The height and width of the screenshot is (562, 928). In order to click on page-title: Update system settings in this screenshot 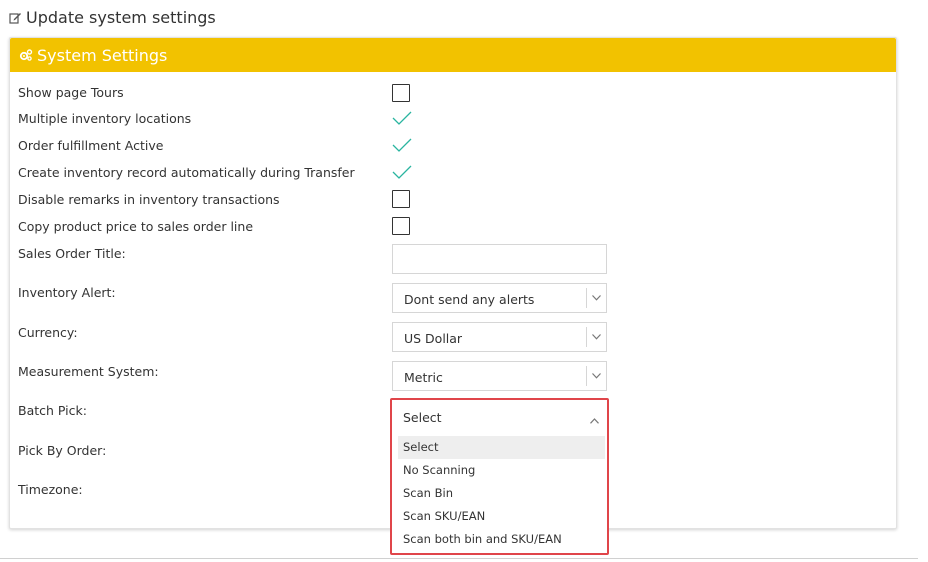, I will do `click(112, 17)`.